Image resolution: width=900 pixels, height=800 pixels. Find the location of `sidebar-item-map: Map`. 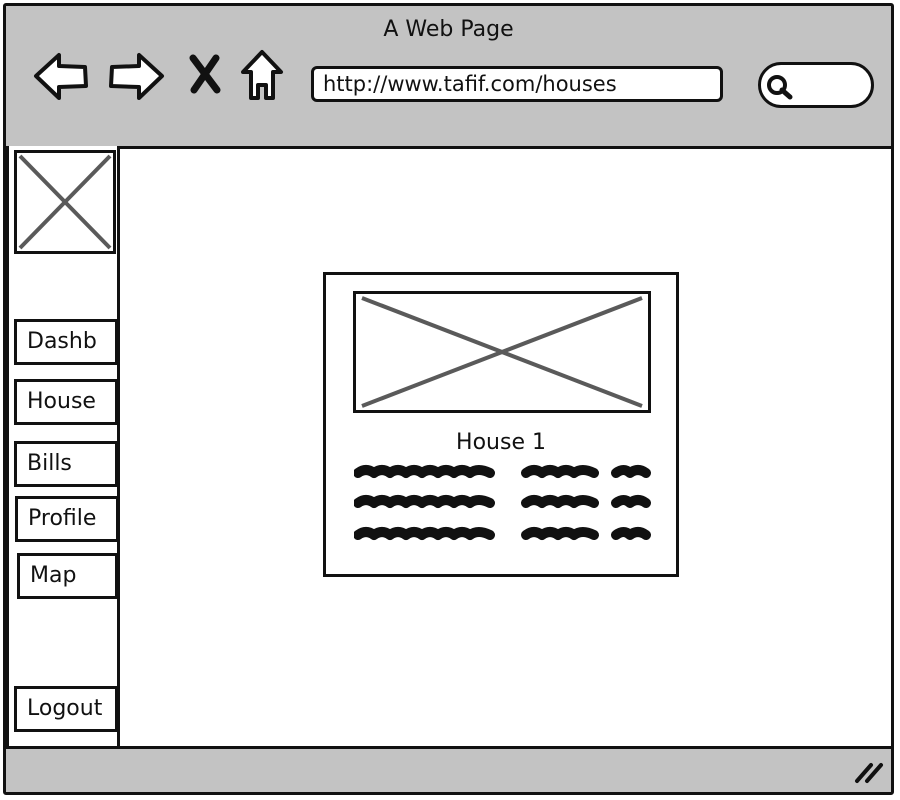

sidebar-item-map: Map is located at coordinates (67, 576).